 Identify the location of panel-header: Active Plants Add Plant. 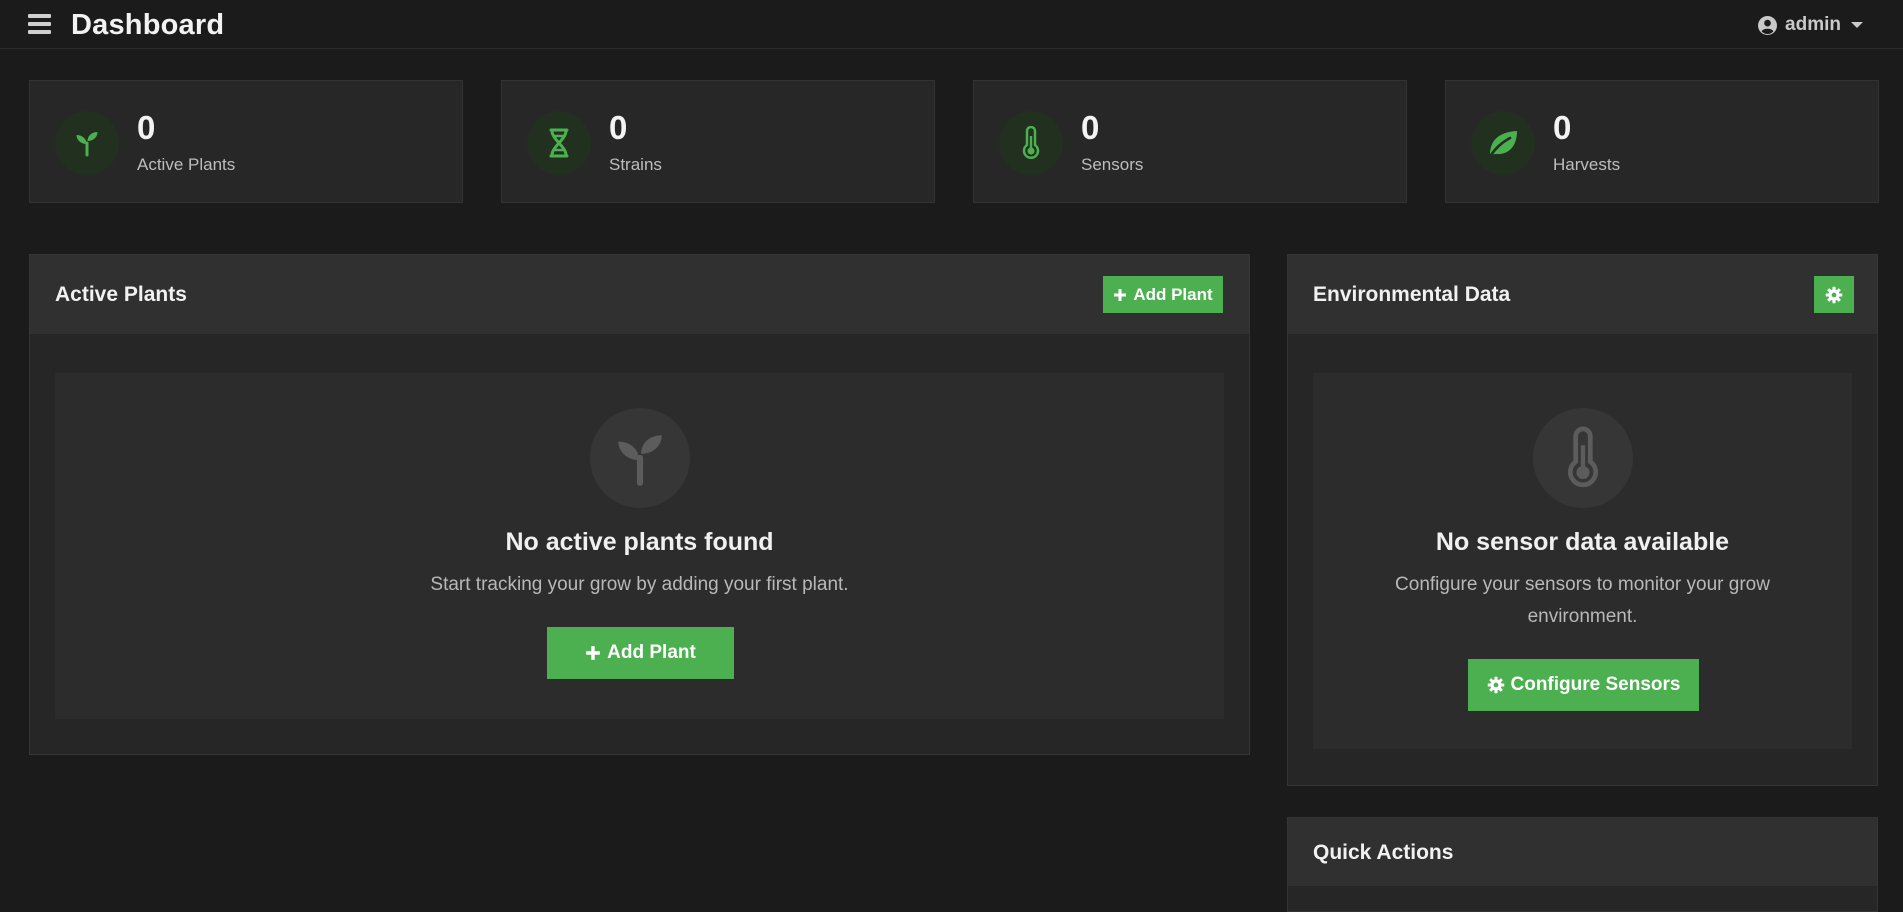
(639, 294).